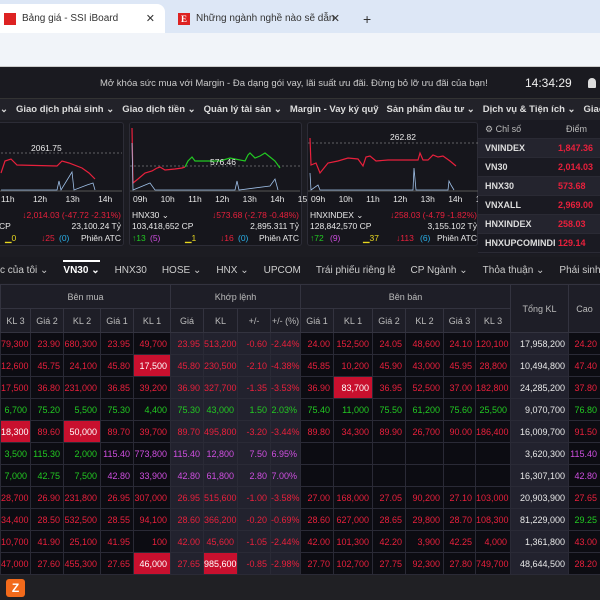 The width and height of the screenshot is (600, 600). What do you see at coordinates (285, 431) in the screenshot?
I see `table-cell: -3.44%` at bounding box center [285, 431].